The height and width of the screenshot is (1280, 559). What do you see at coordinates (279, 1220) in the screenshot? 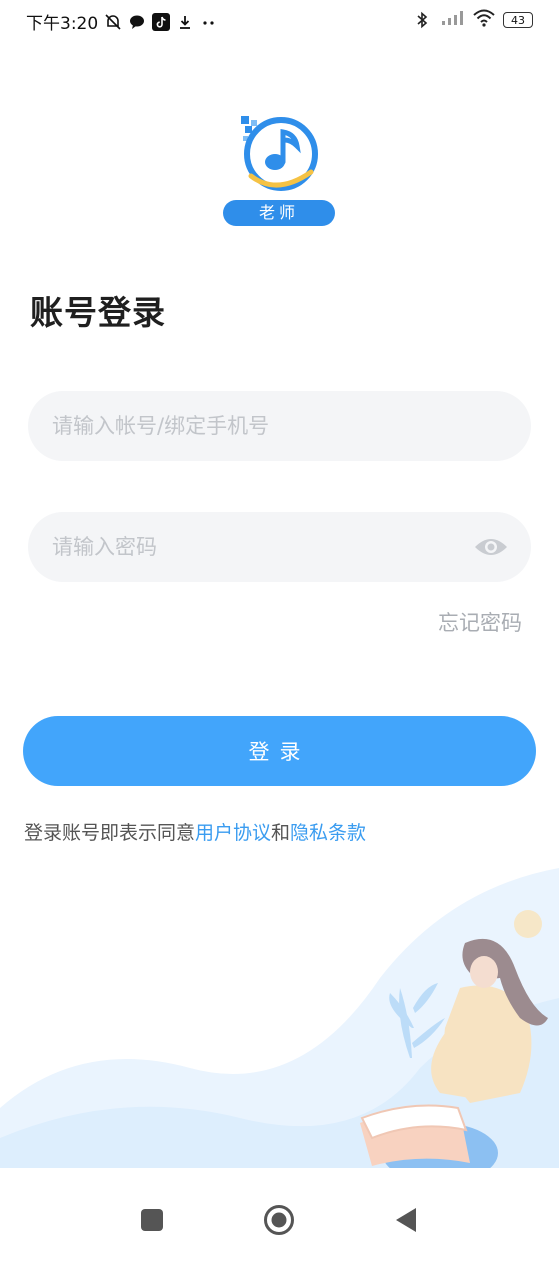
I see `home-icon` at bounding box center [279, 1220].